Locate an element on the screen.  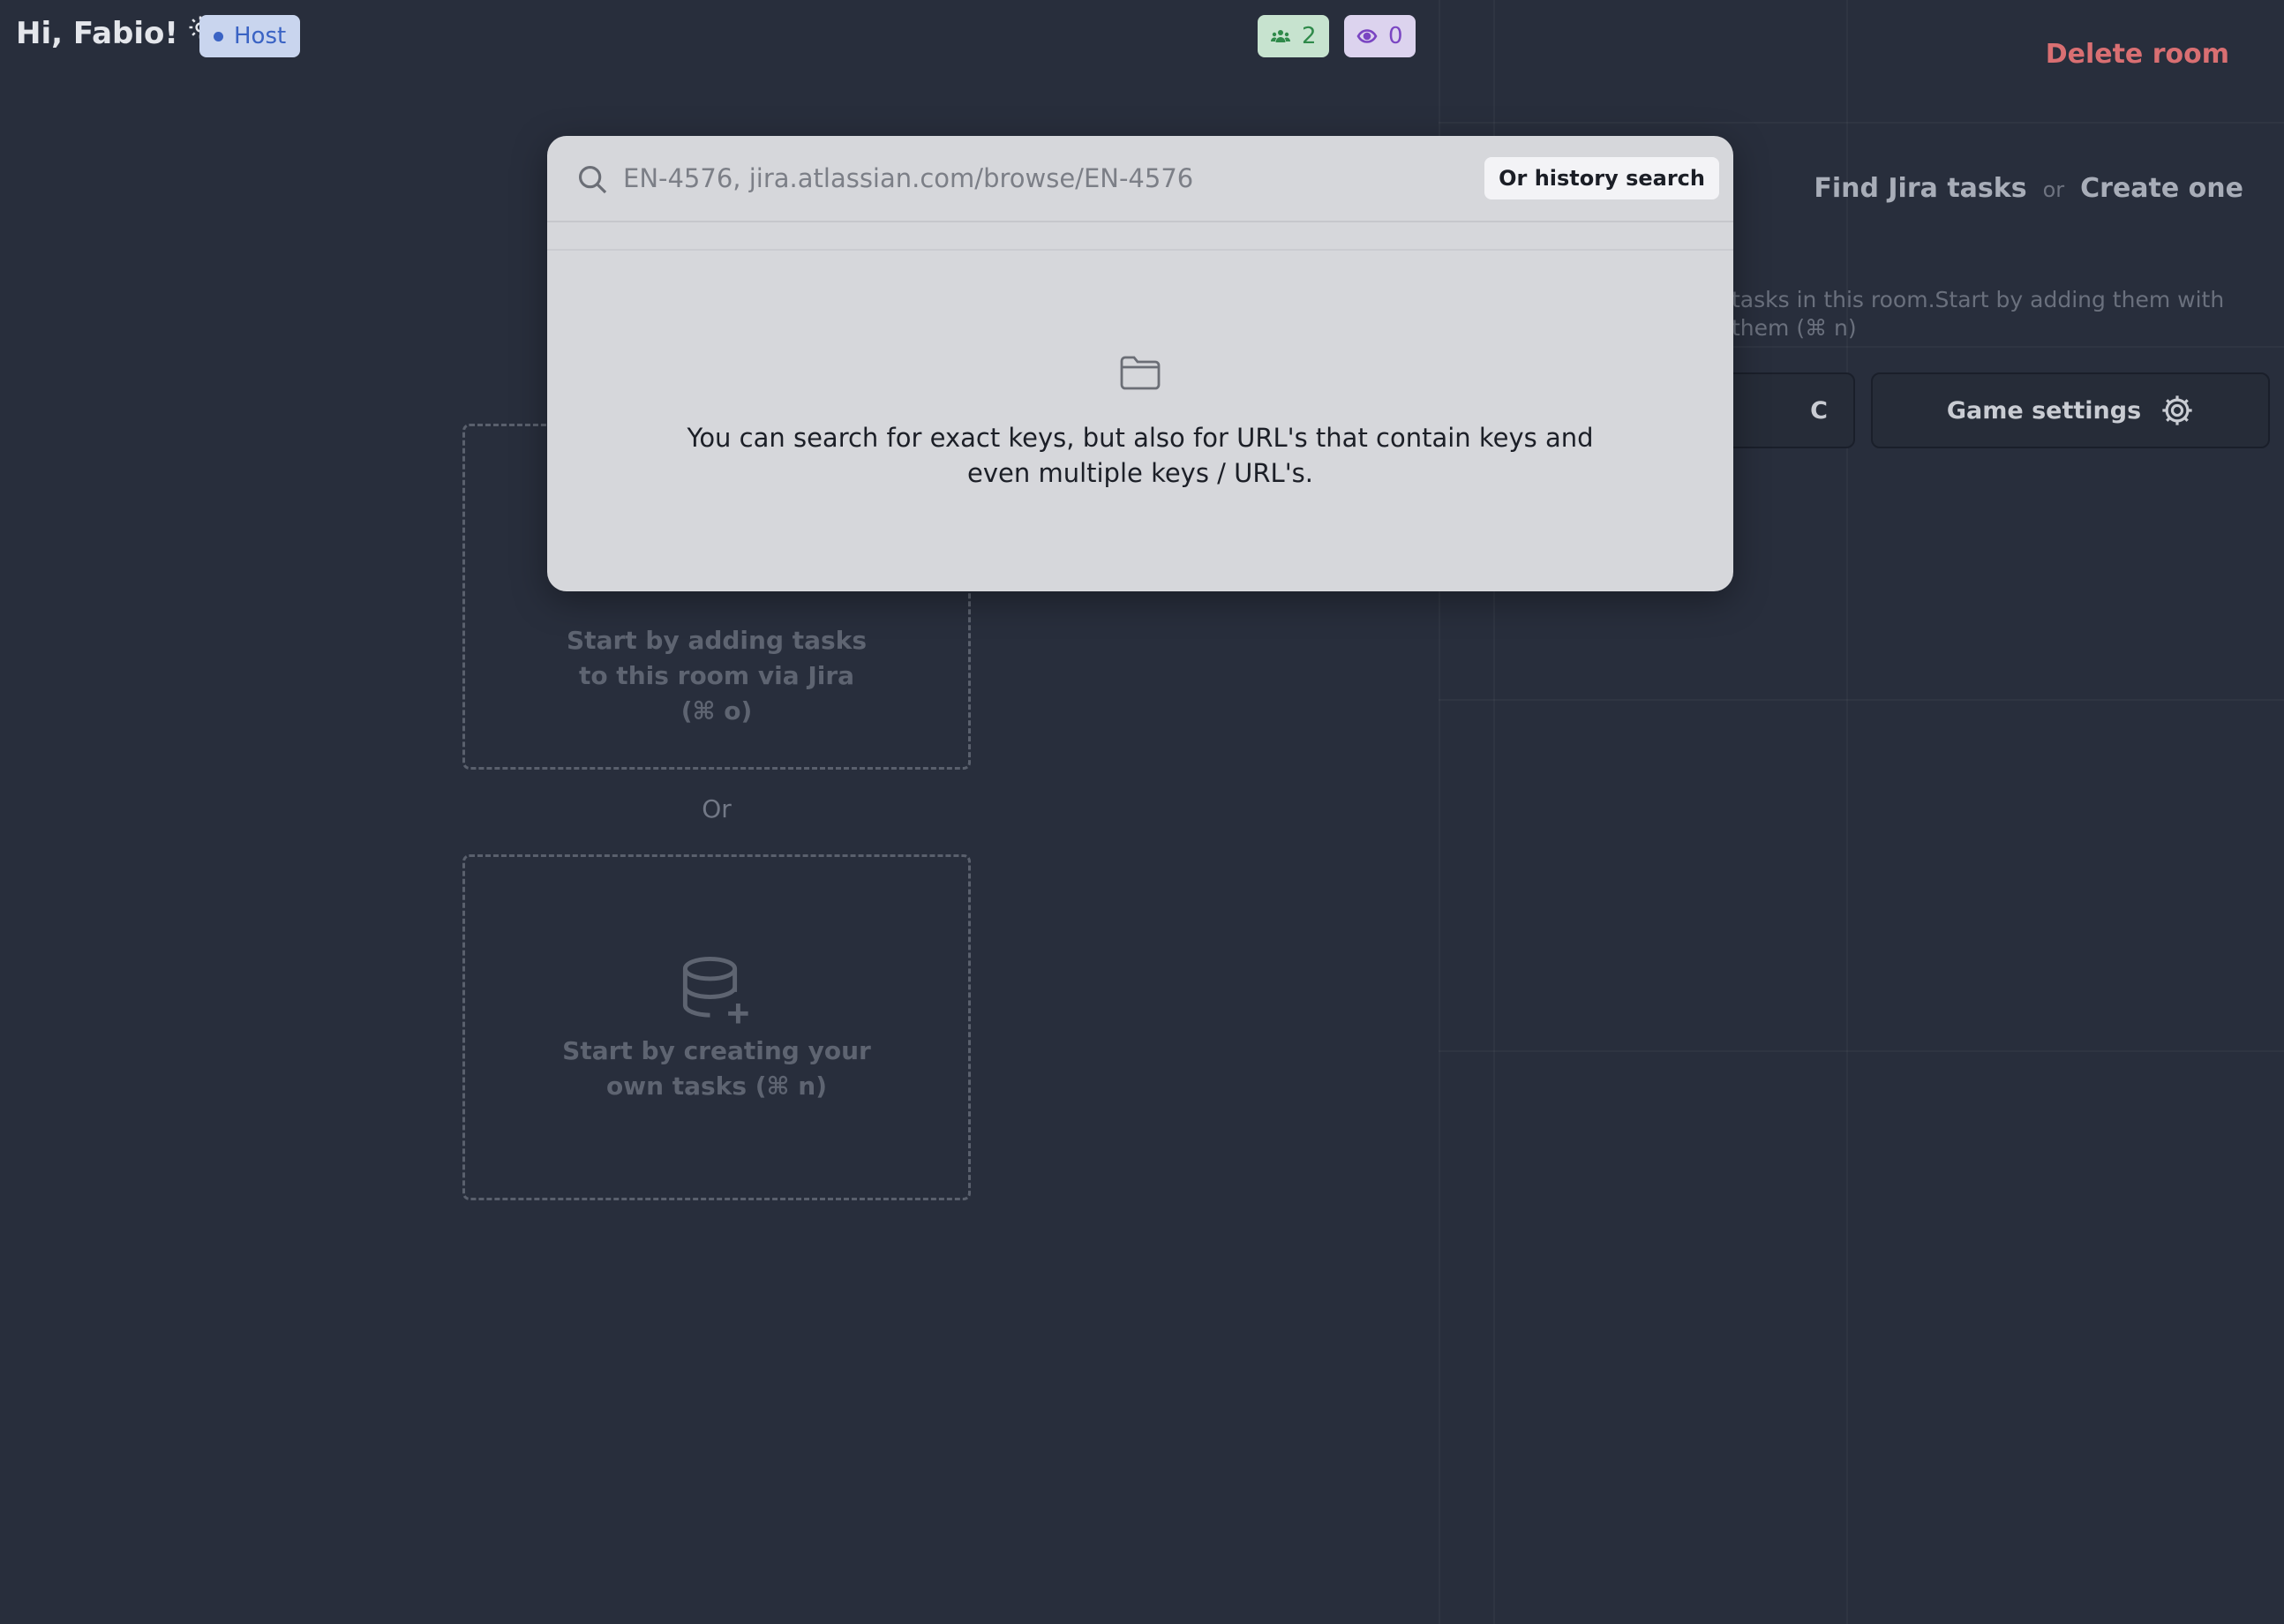
game-settings-button: Game settings is located at coordinates (2070, 410).